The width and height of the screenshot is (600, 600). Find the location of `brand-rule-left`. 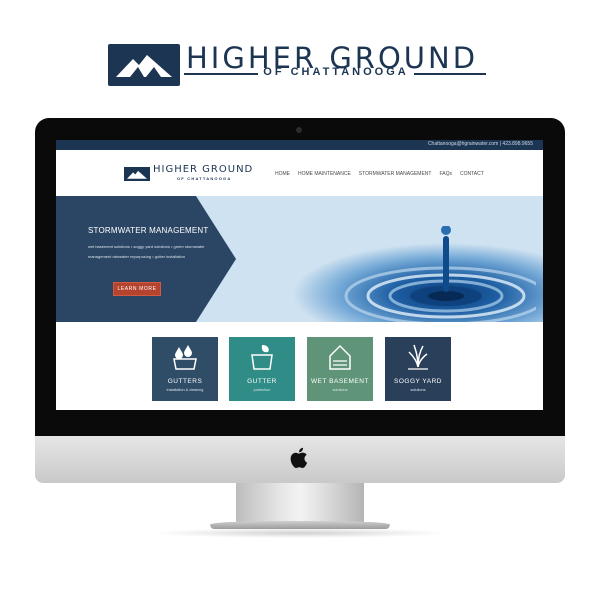

brand-rule-left is located at coordinates (221, 74).